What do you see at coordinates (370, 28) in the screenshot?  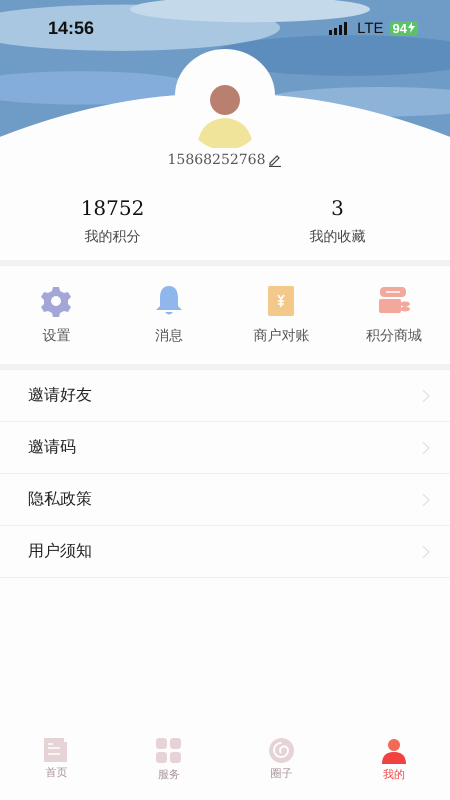 I see `network-label: LTE` at bounding box center [370, 28].